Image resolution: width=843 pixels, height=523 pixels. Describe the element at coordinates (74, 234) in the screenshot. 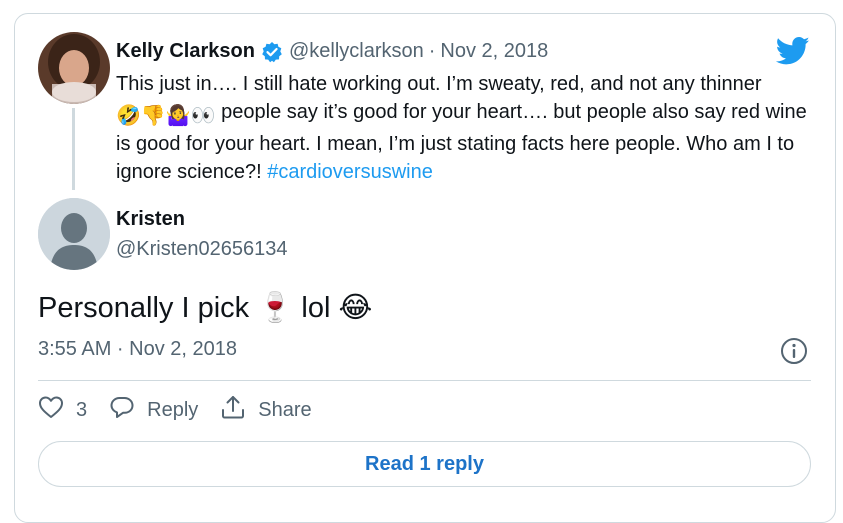

I see `default-avatar` at that location.